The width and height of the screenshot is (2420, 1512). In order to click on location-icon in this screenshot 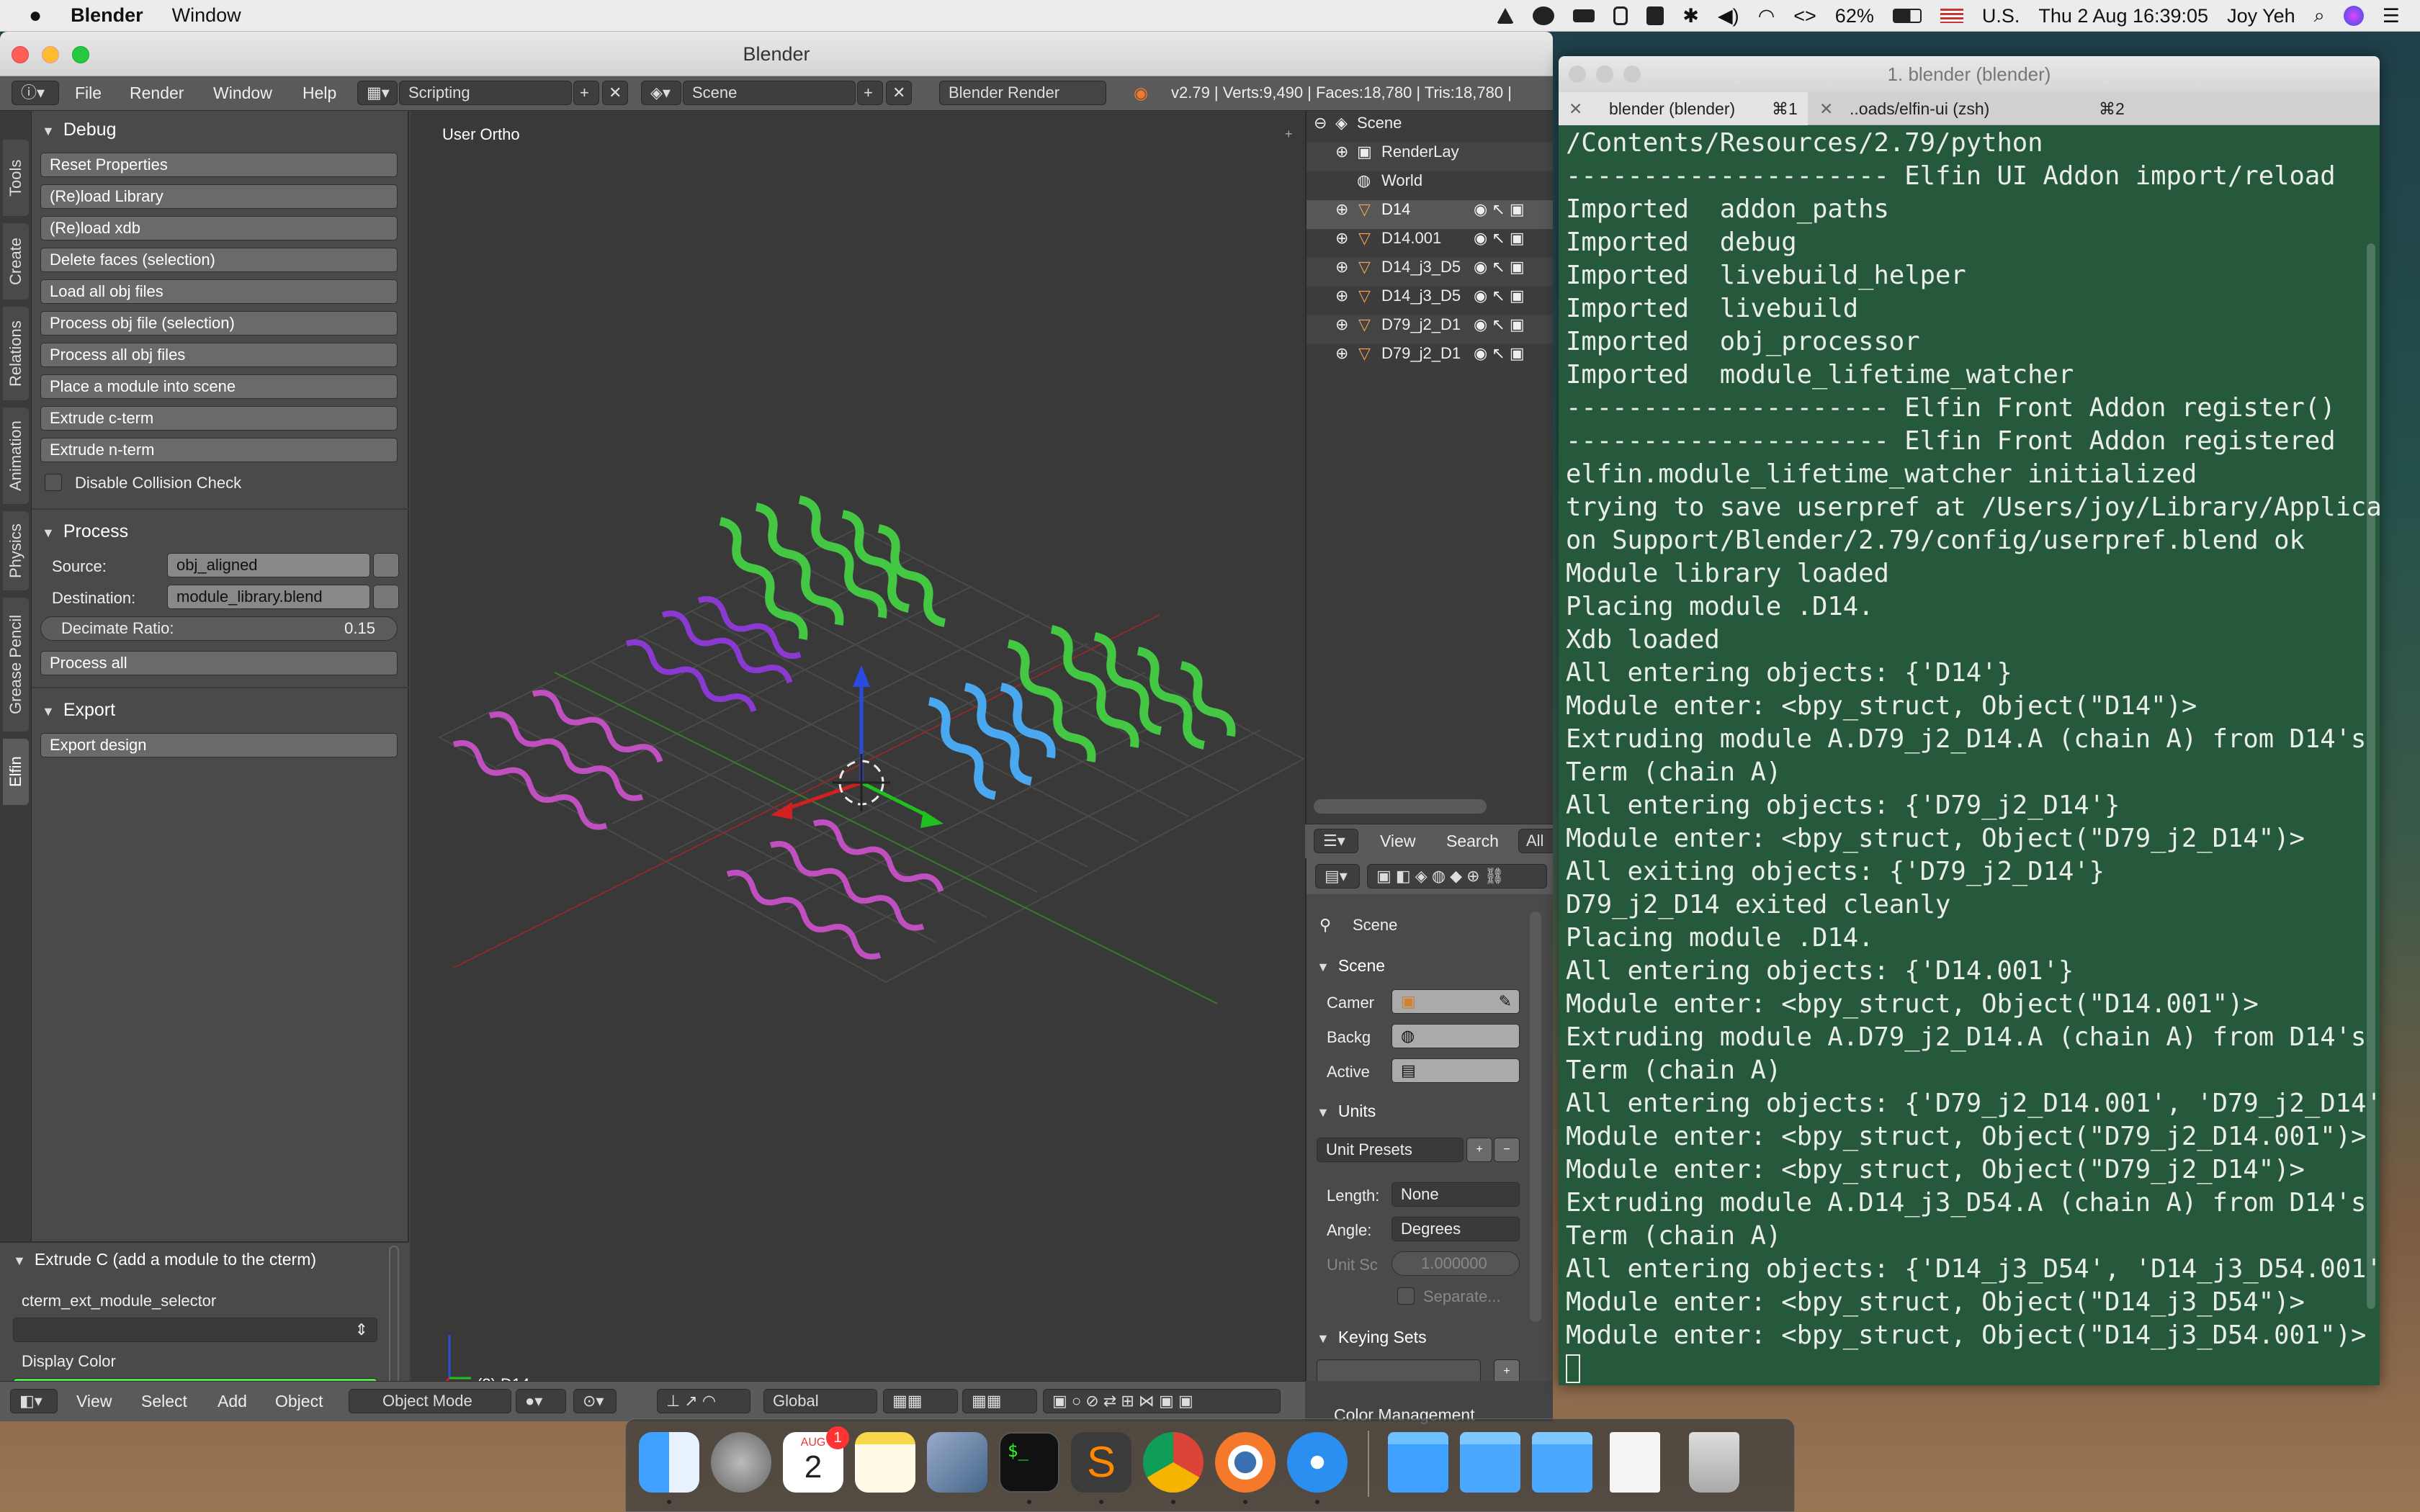, I will do `click(1506, 16)`.